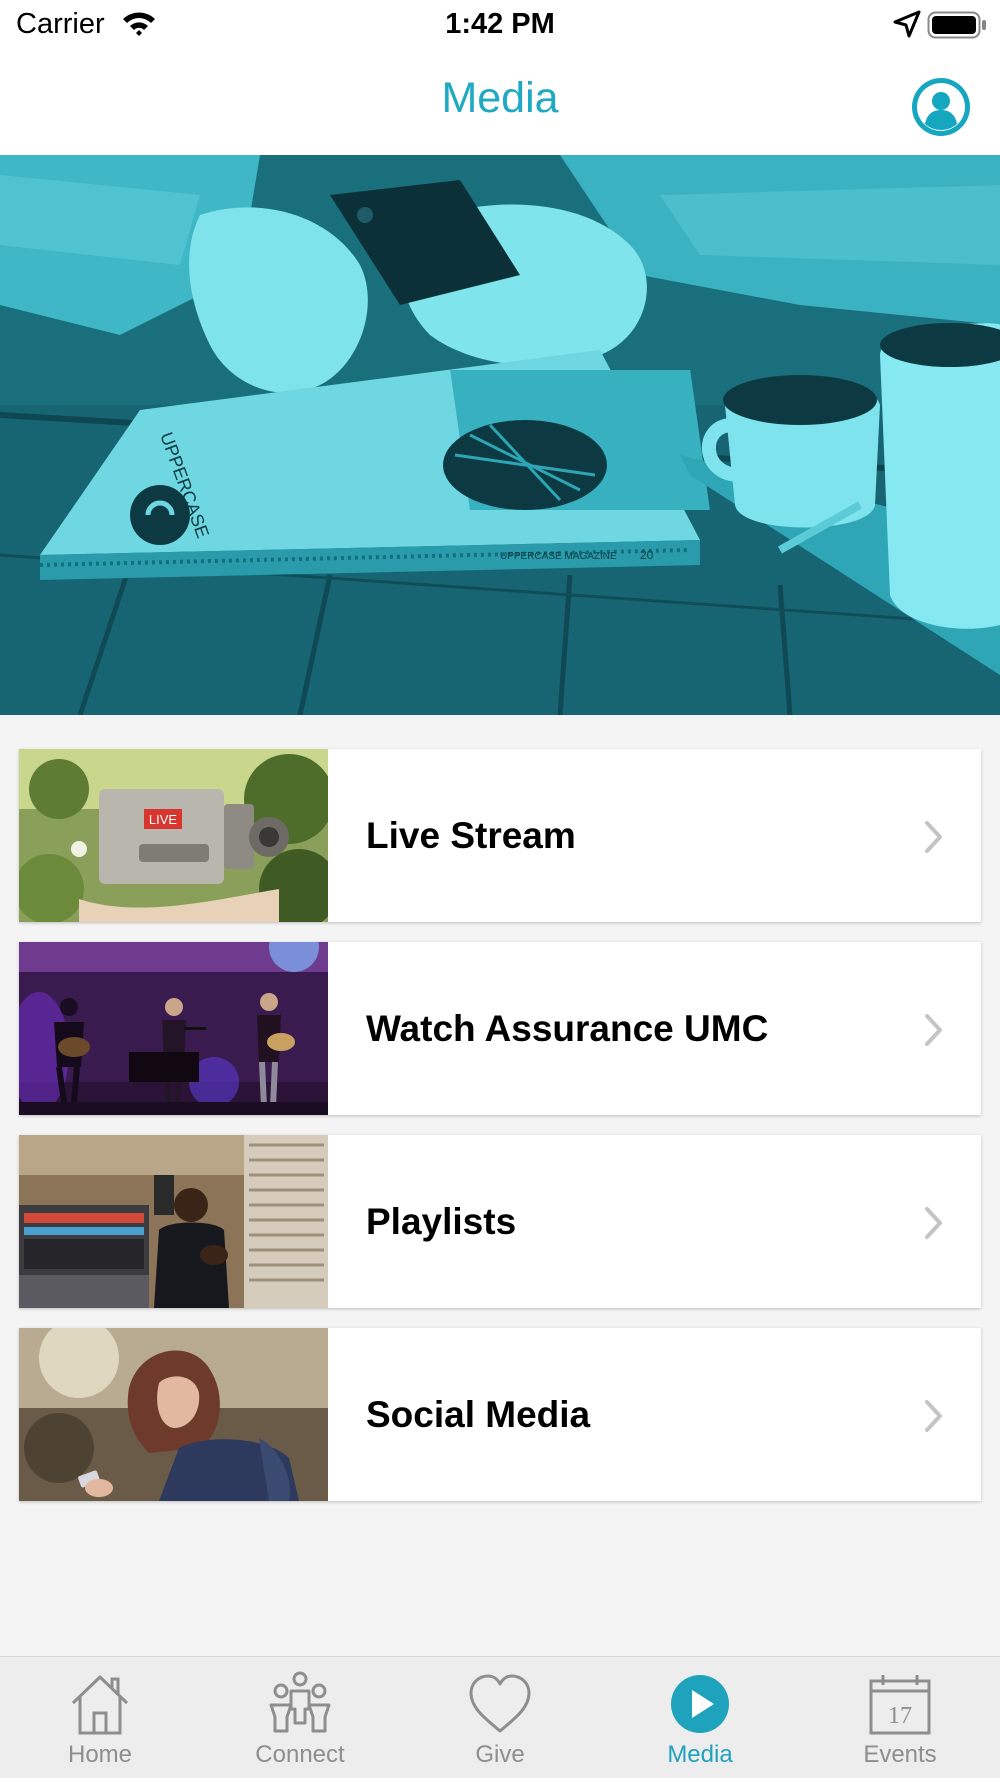 The image size is (1000, 1778). What do you see at coordinates (441, 1221) in the screenshot?
I see `media-item-label: Playlists` at bounding box center [441, 1221].